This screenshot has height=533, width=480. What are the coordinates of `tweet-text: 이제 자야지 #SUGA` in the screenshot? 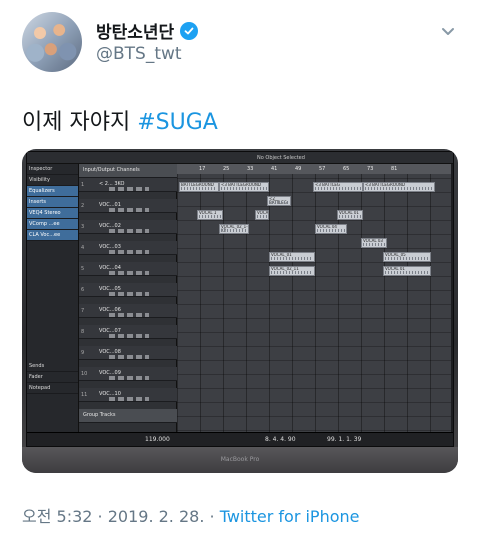 It's located at (120, 120).